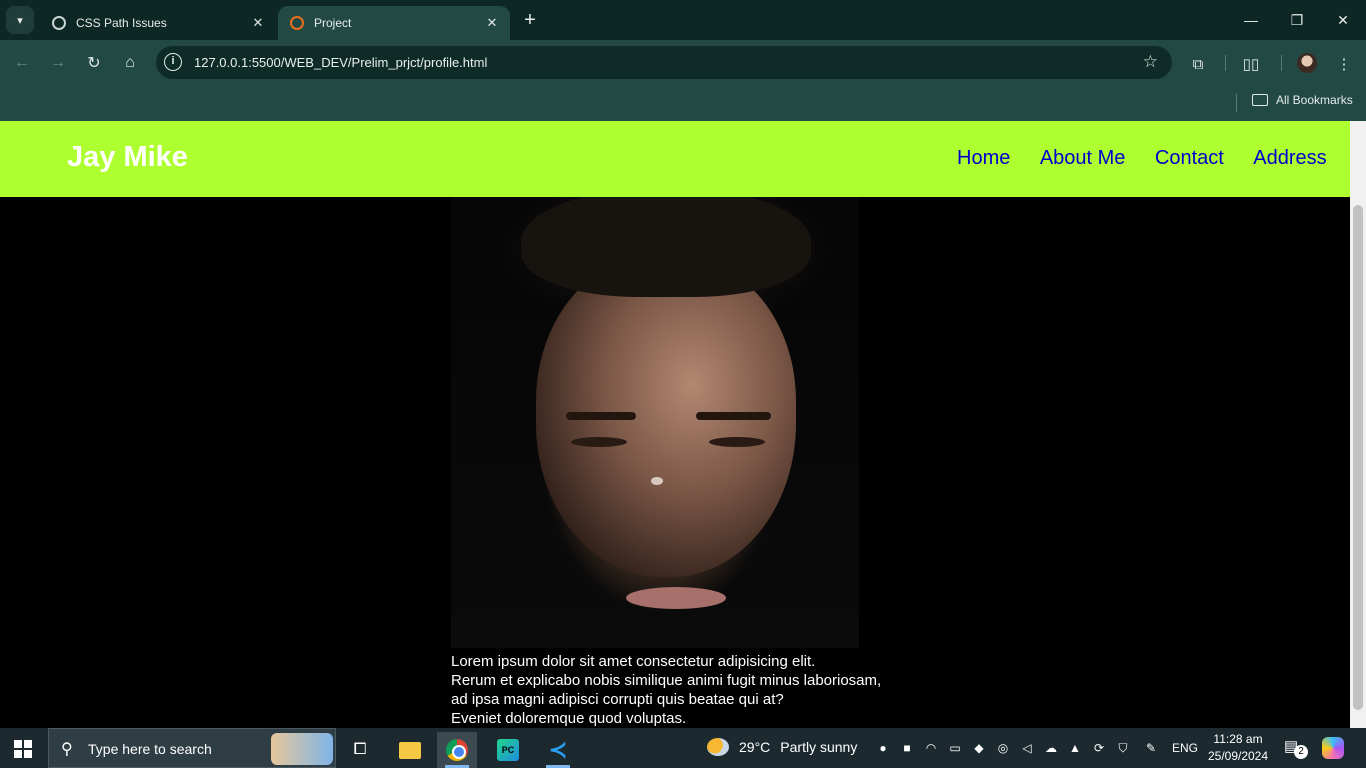 This screenshot has height=768, width=1366. Describe the element at coordinates (1075, 748) in the screenshot. I see `avast-icon: ▲` at that location.